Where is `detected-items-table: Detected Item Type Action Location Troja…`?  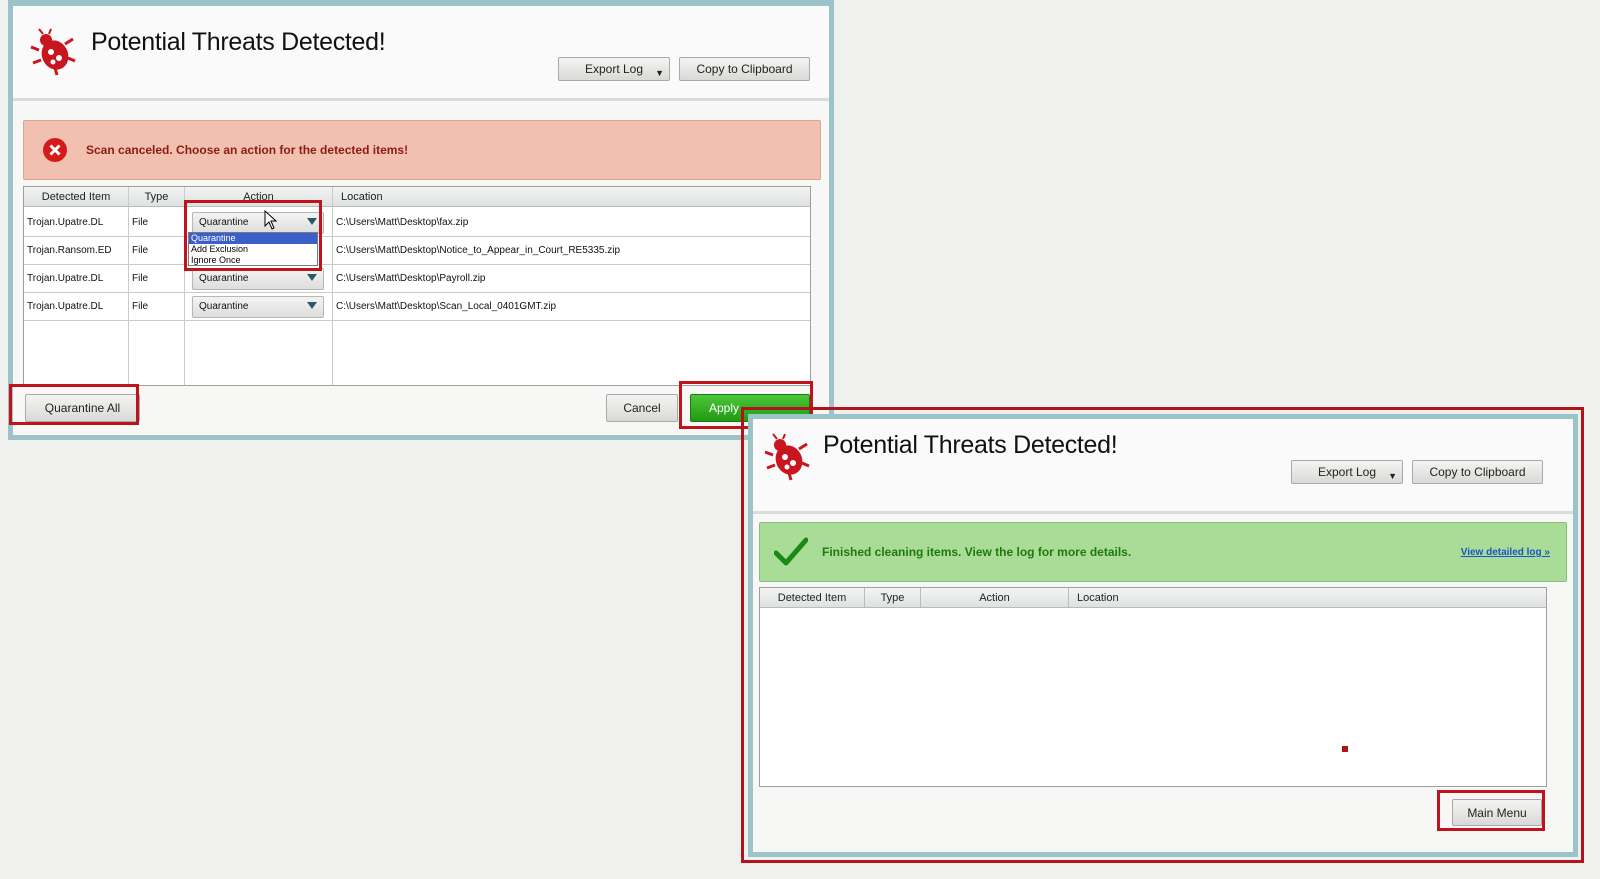 detected-items-table: Detected Item Type Action Location Troja… is located at coordinates (417, 286).